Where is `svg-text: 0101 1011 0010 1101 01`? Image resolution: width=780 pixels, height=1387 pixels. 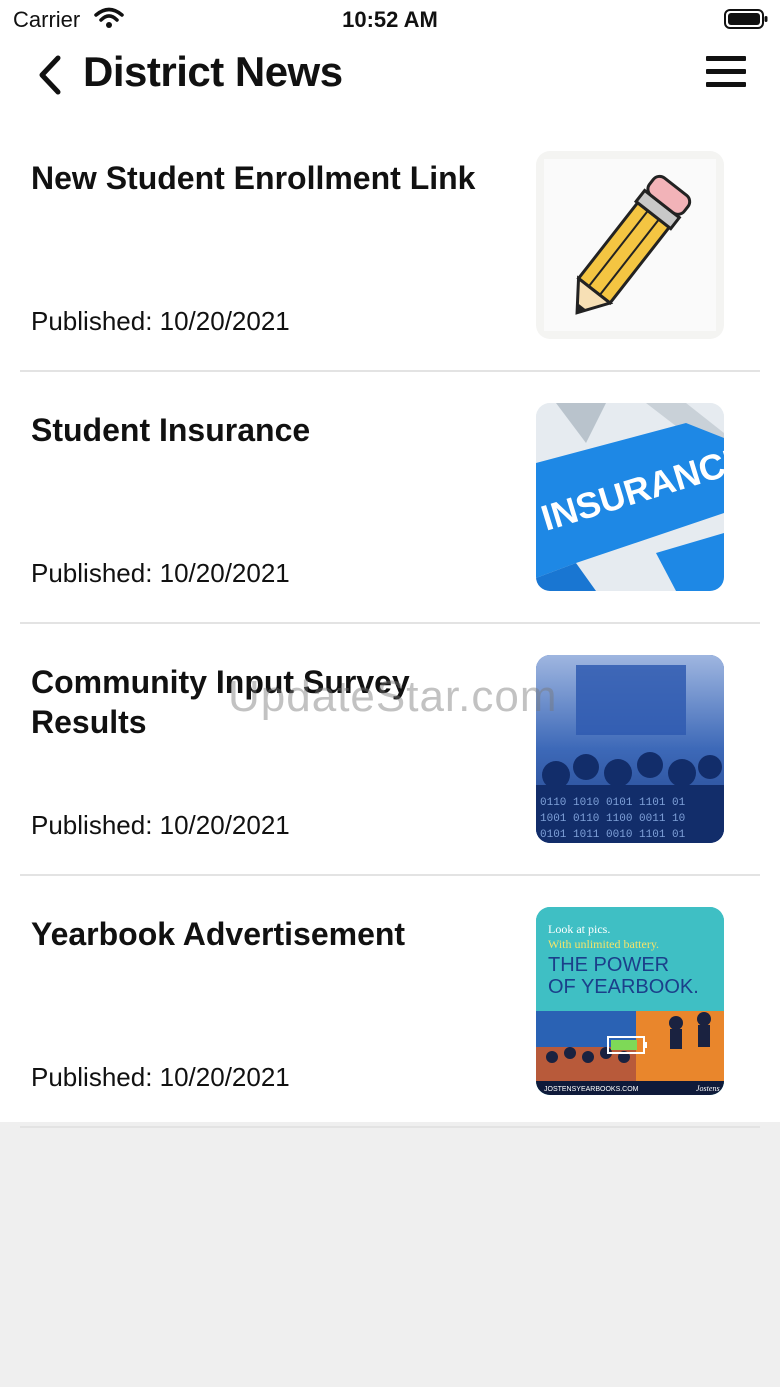
svg-text: 0101 1011 0010 1101 01 is located at coordinates (613, 835).